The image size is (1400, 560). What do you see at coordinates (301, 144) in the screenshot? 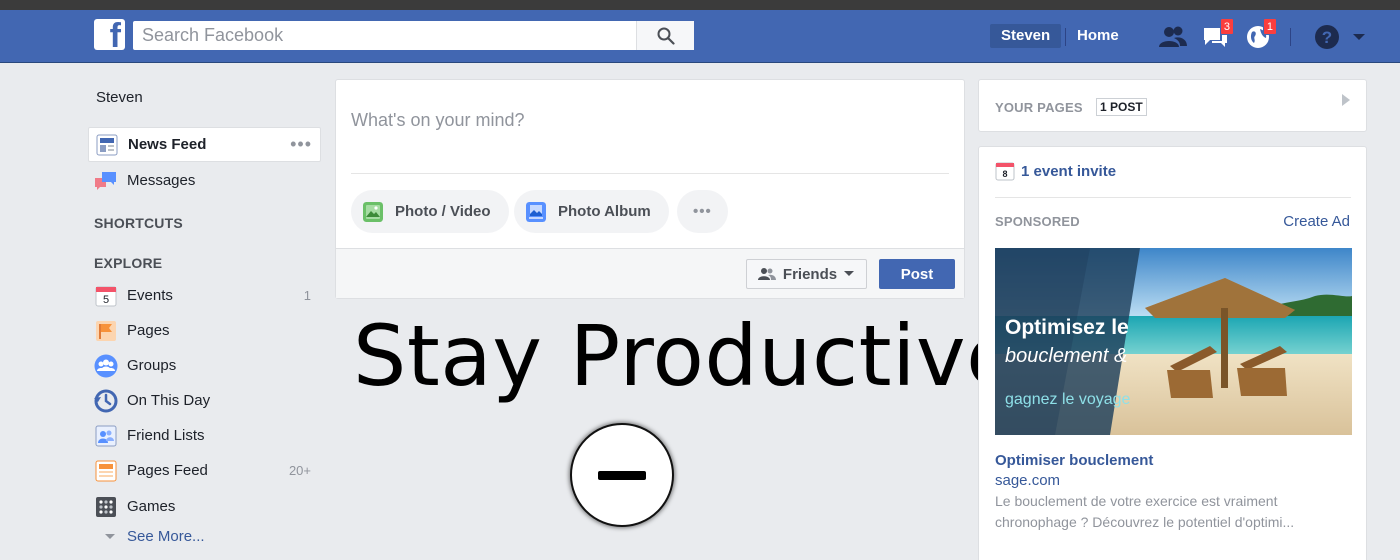
I see `more-options-icon: •••` at bounding box center [301, 144].